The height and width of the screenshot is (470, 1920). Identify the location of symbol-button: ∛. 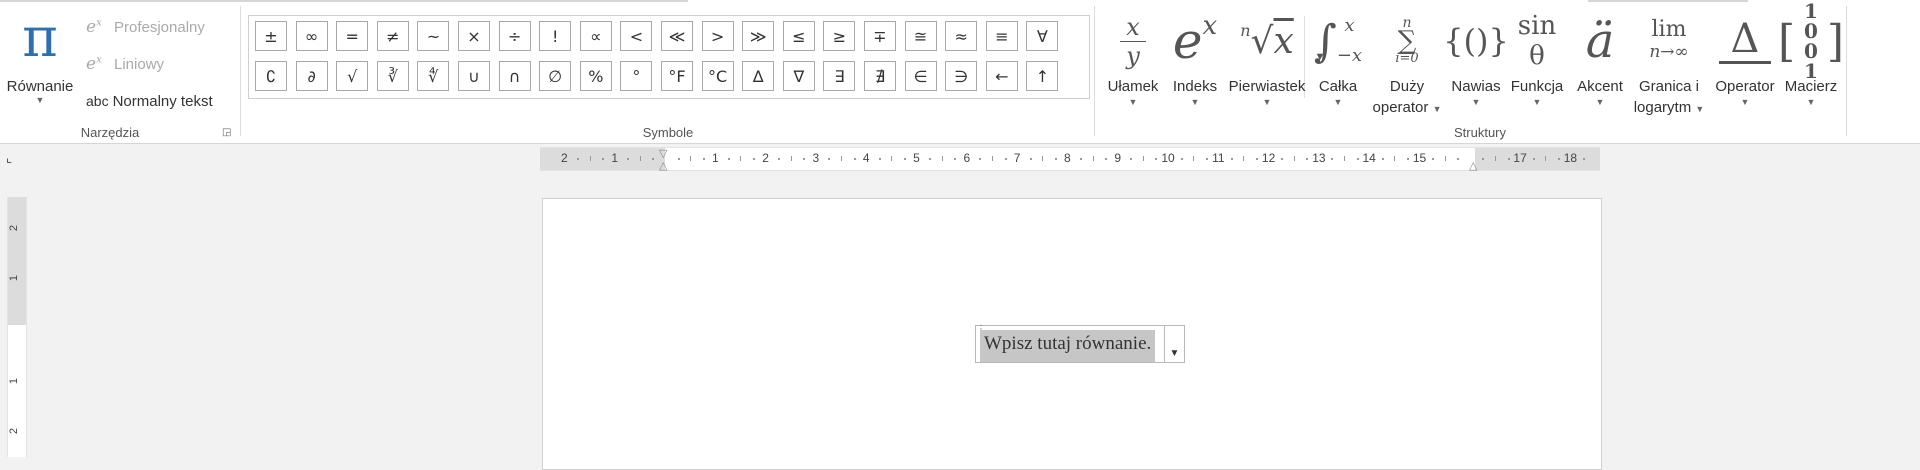
(392, 76).